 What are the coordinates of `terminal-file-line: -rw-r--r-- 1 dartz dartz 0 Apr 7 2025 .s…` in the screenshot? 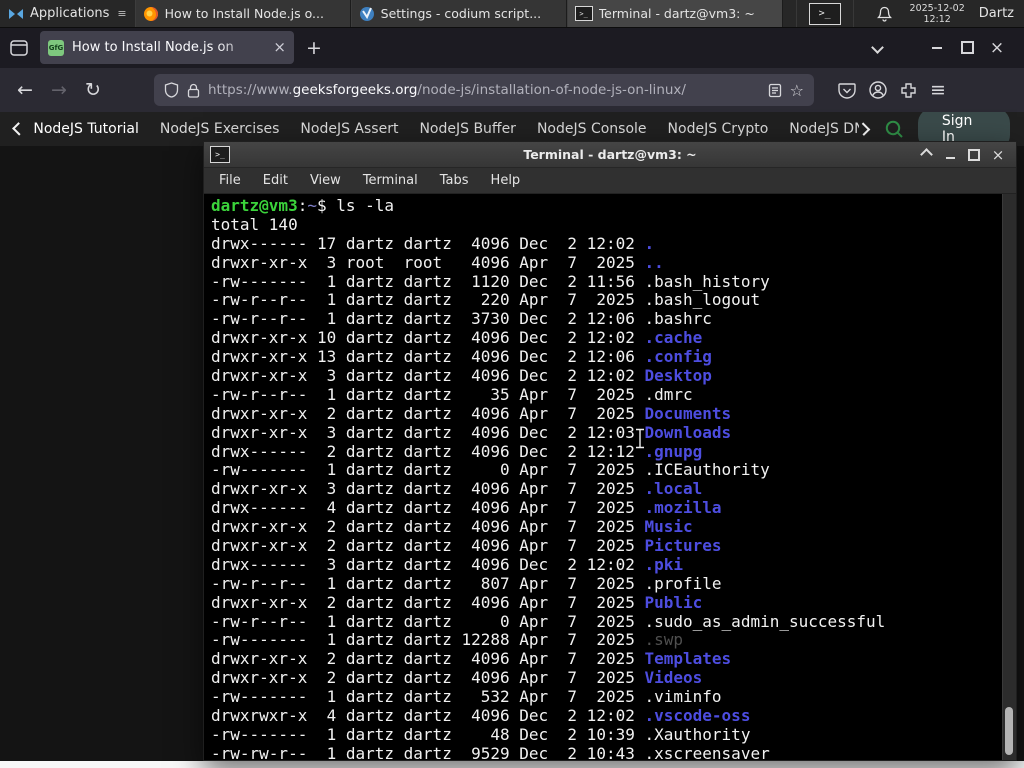 It's located at (548, 621).